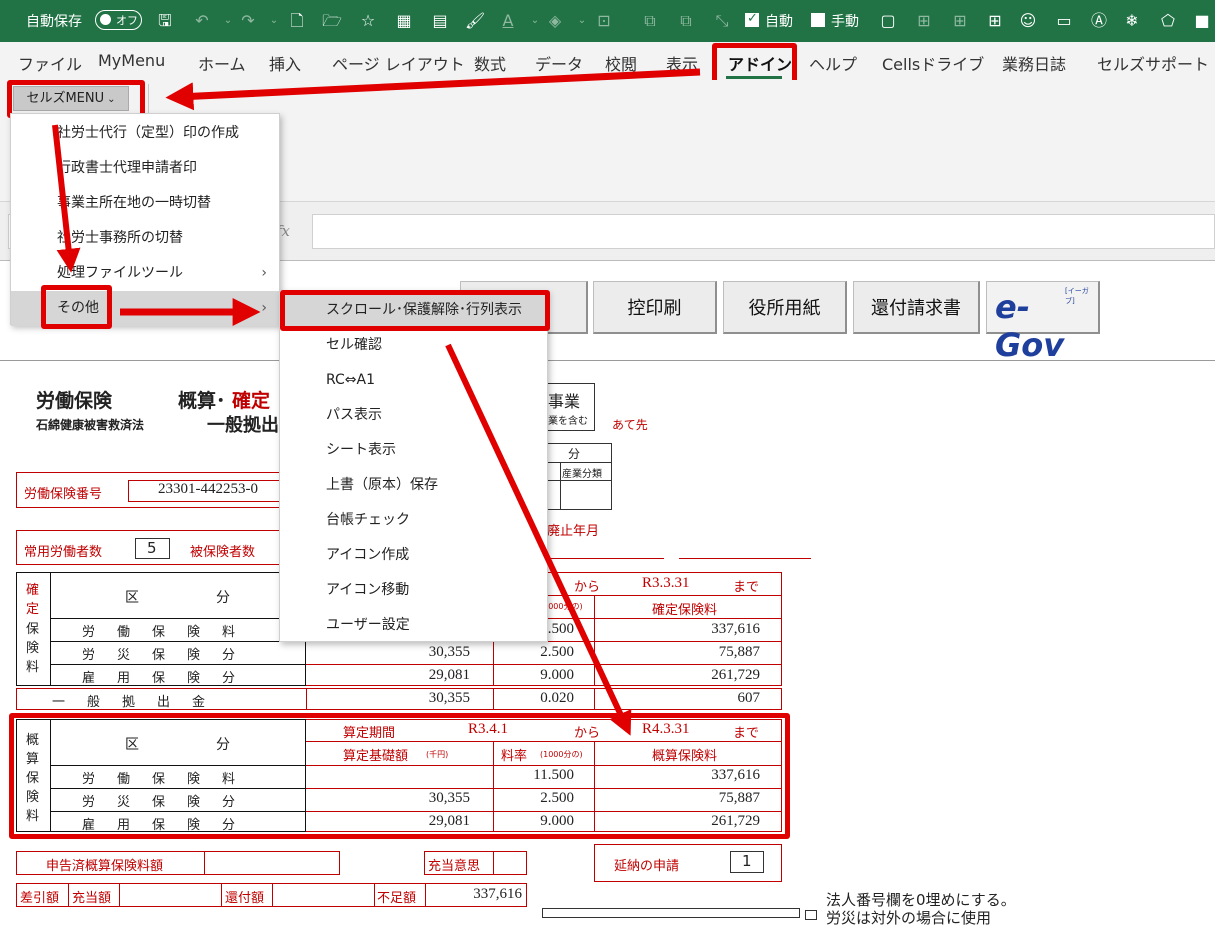 The width and height of the screenshot is (1215, 928). I want to click on autosave-label: 自動保存, so click(54, 22).